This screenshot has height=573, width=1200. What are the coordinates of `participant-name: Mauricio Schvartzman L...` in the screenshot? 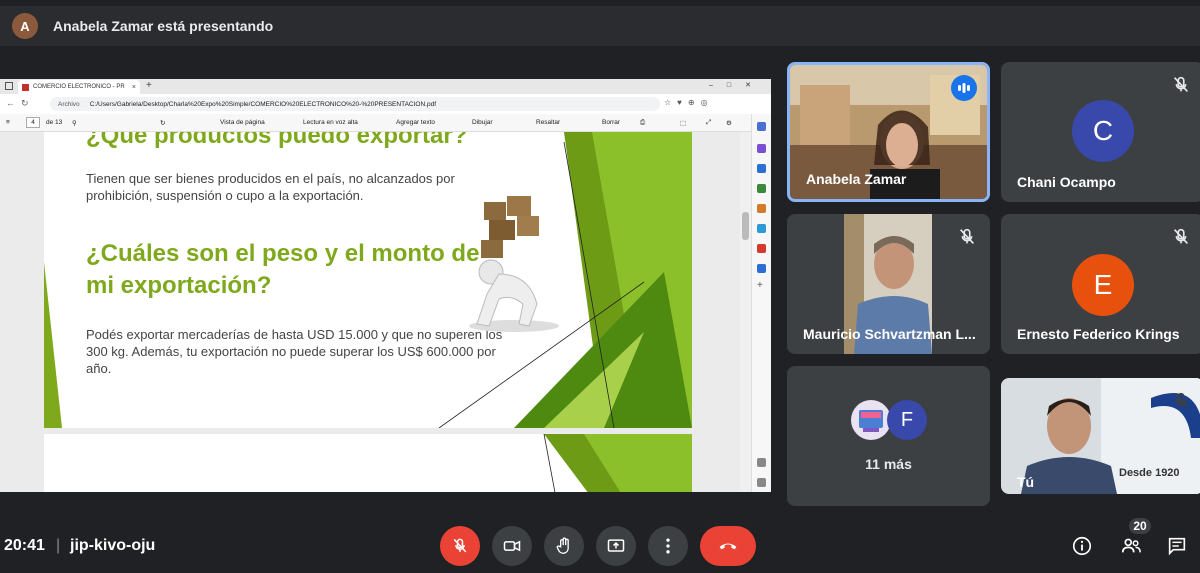 It's located at (889, 334).